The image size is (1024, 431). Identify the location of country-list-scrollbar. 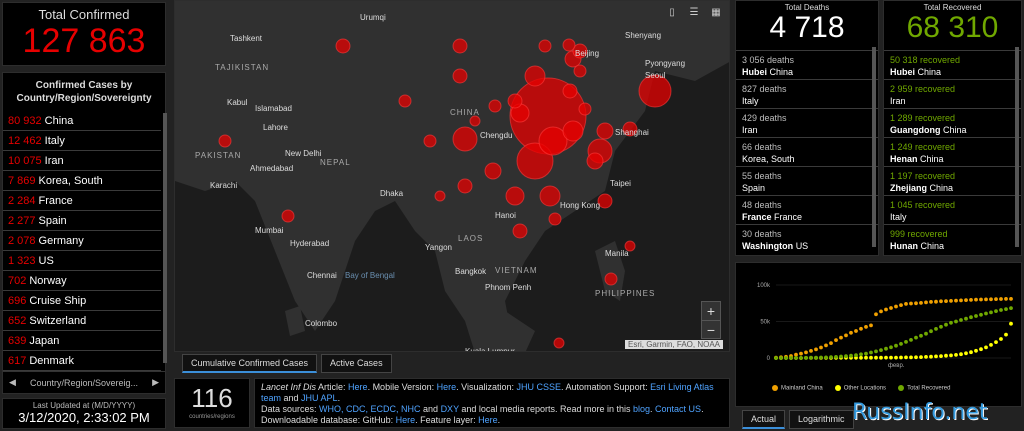
(165, 238).